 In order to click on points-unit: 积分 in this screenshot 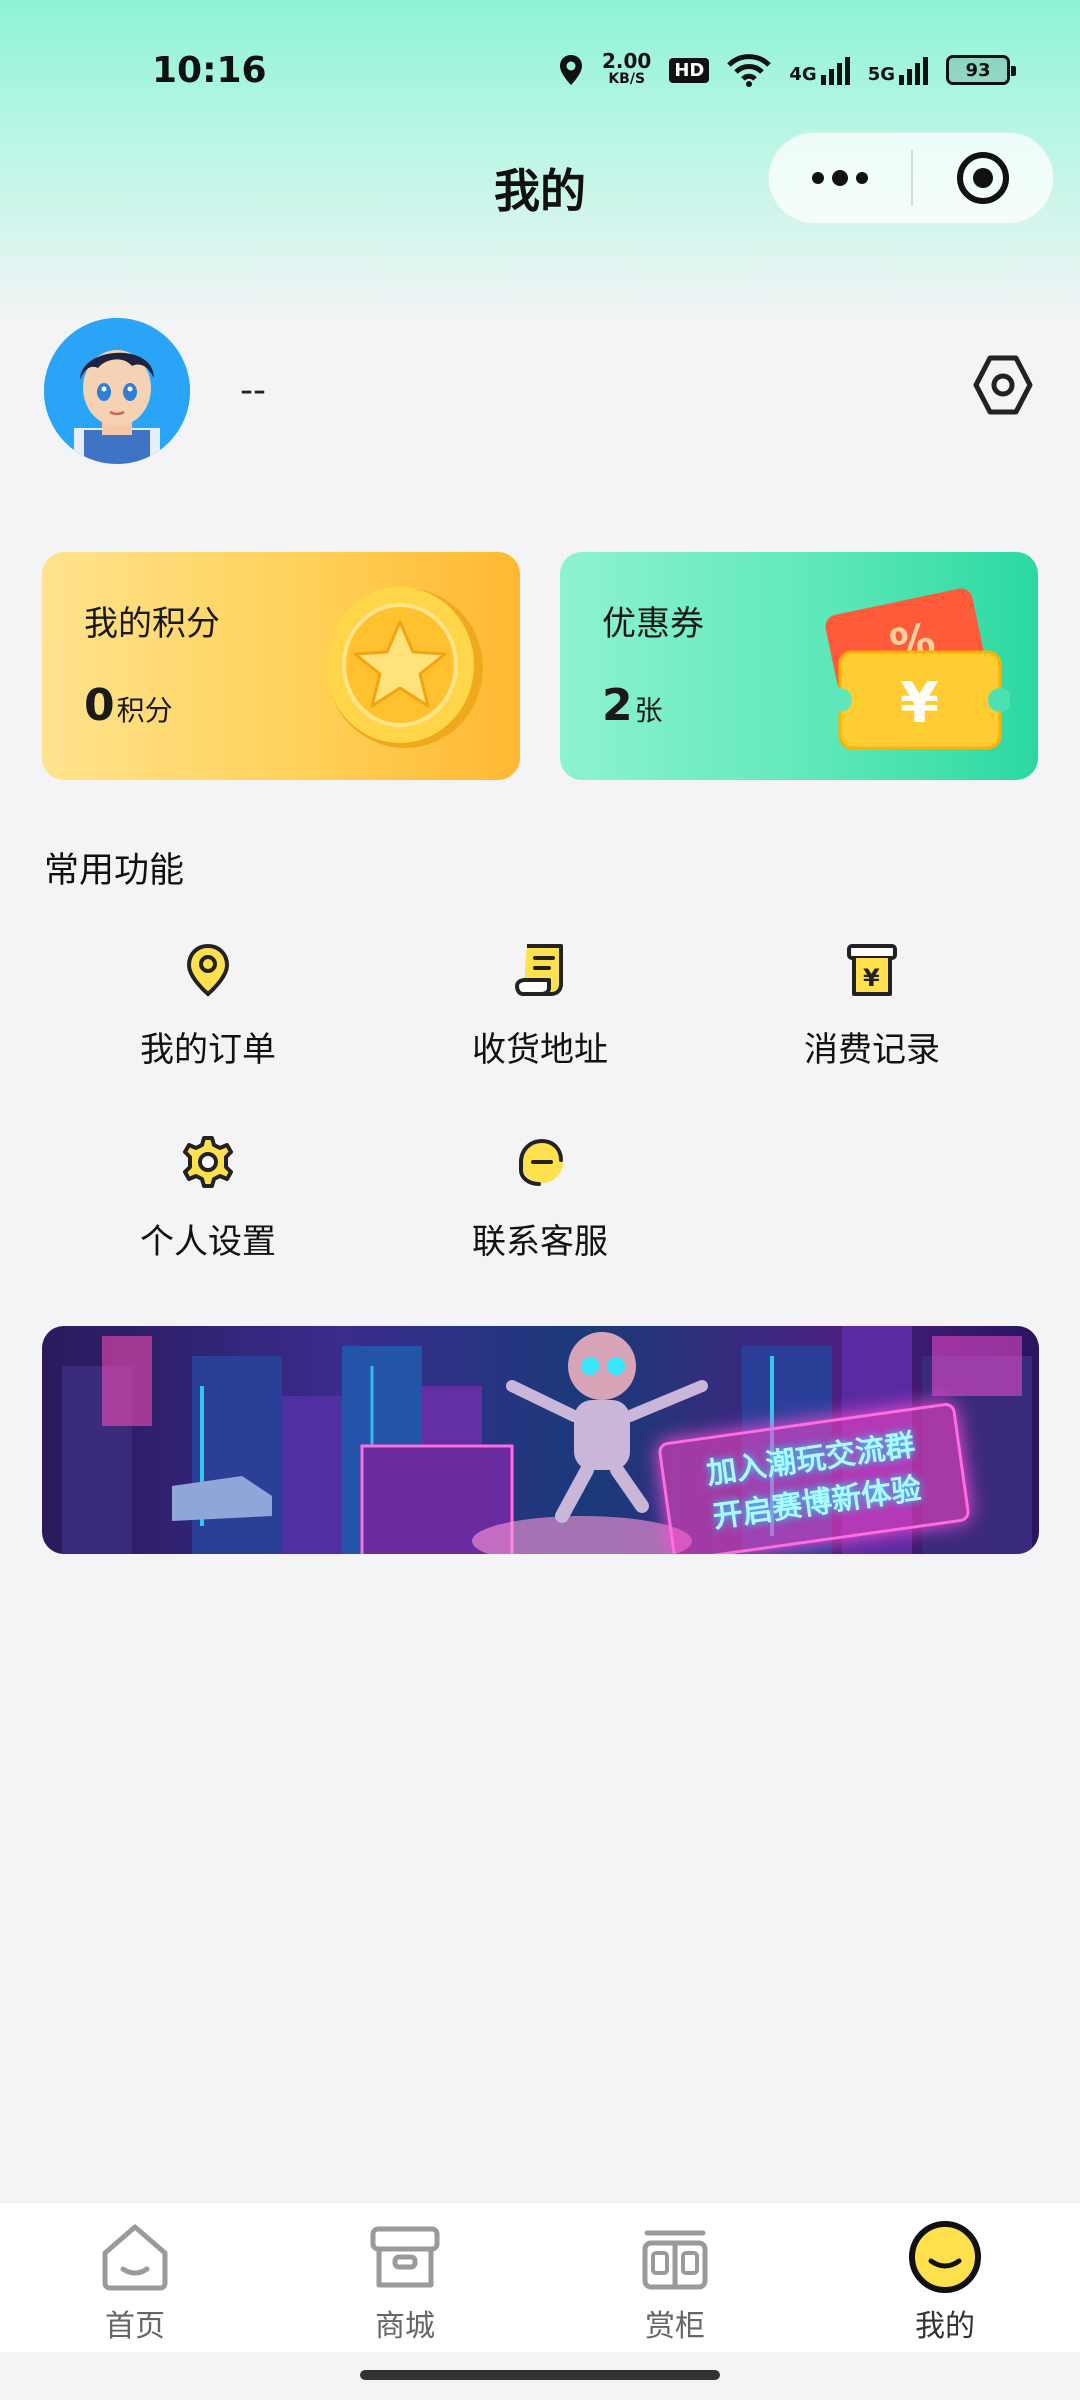, I will do `click(144, 710)`.